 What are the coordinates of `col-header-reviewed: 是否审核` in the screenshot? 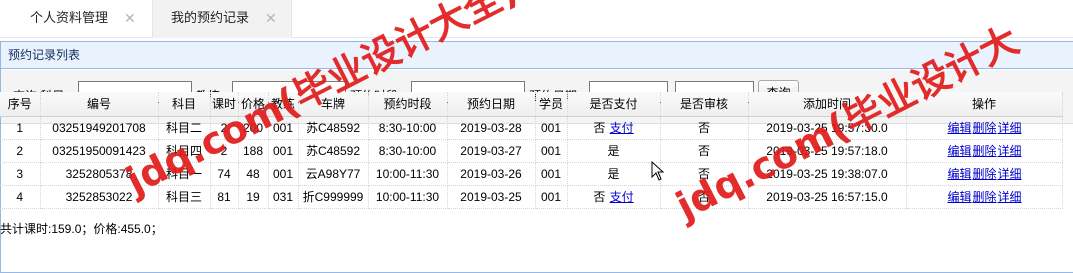 It's located at (704, 104).